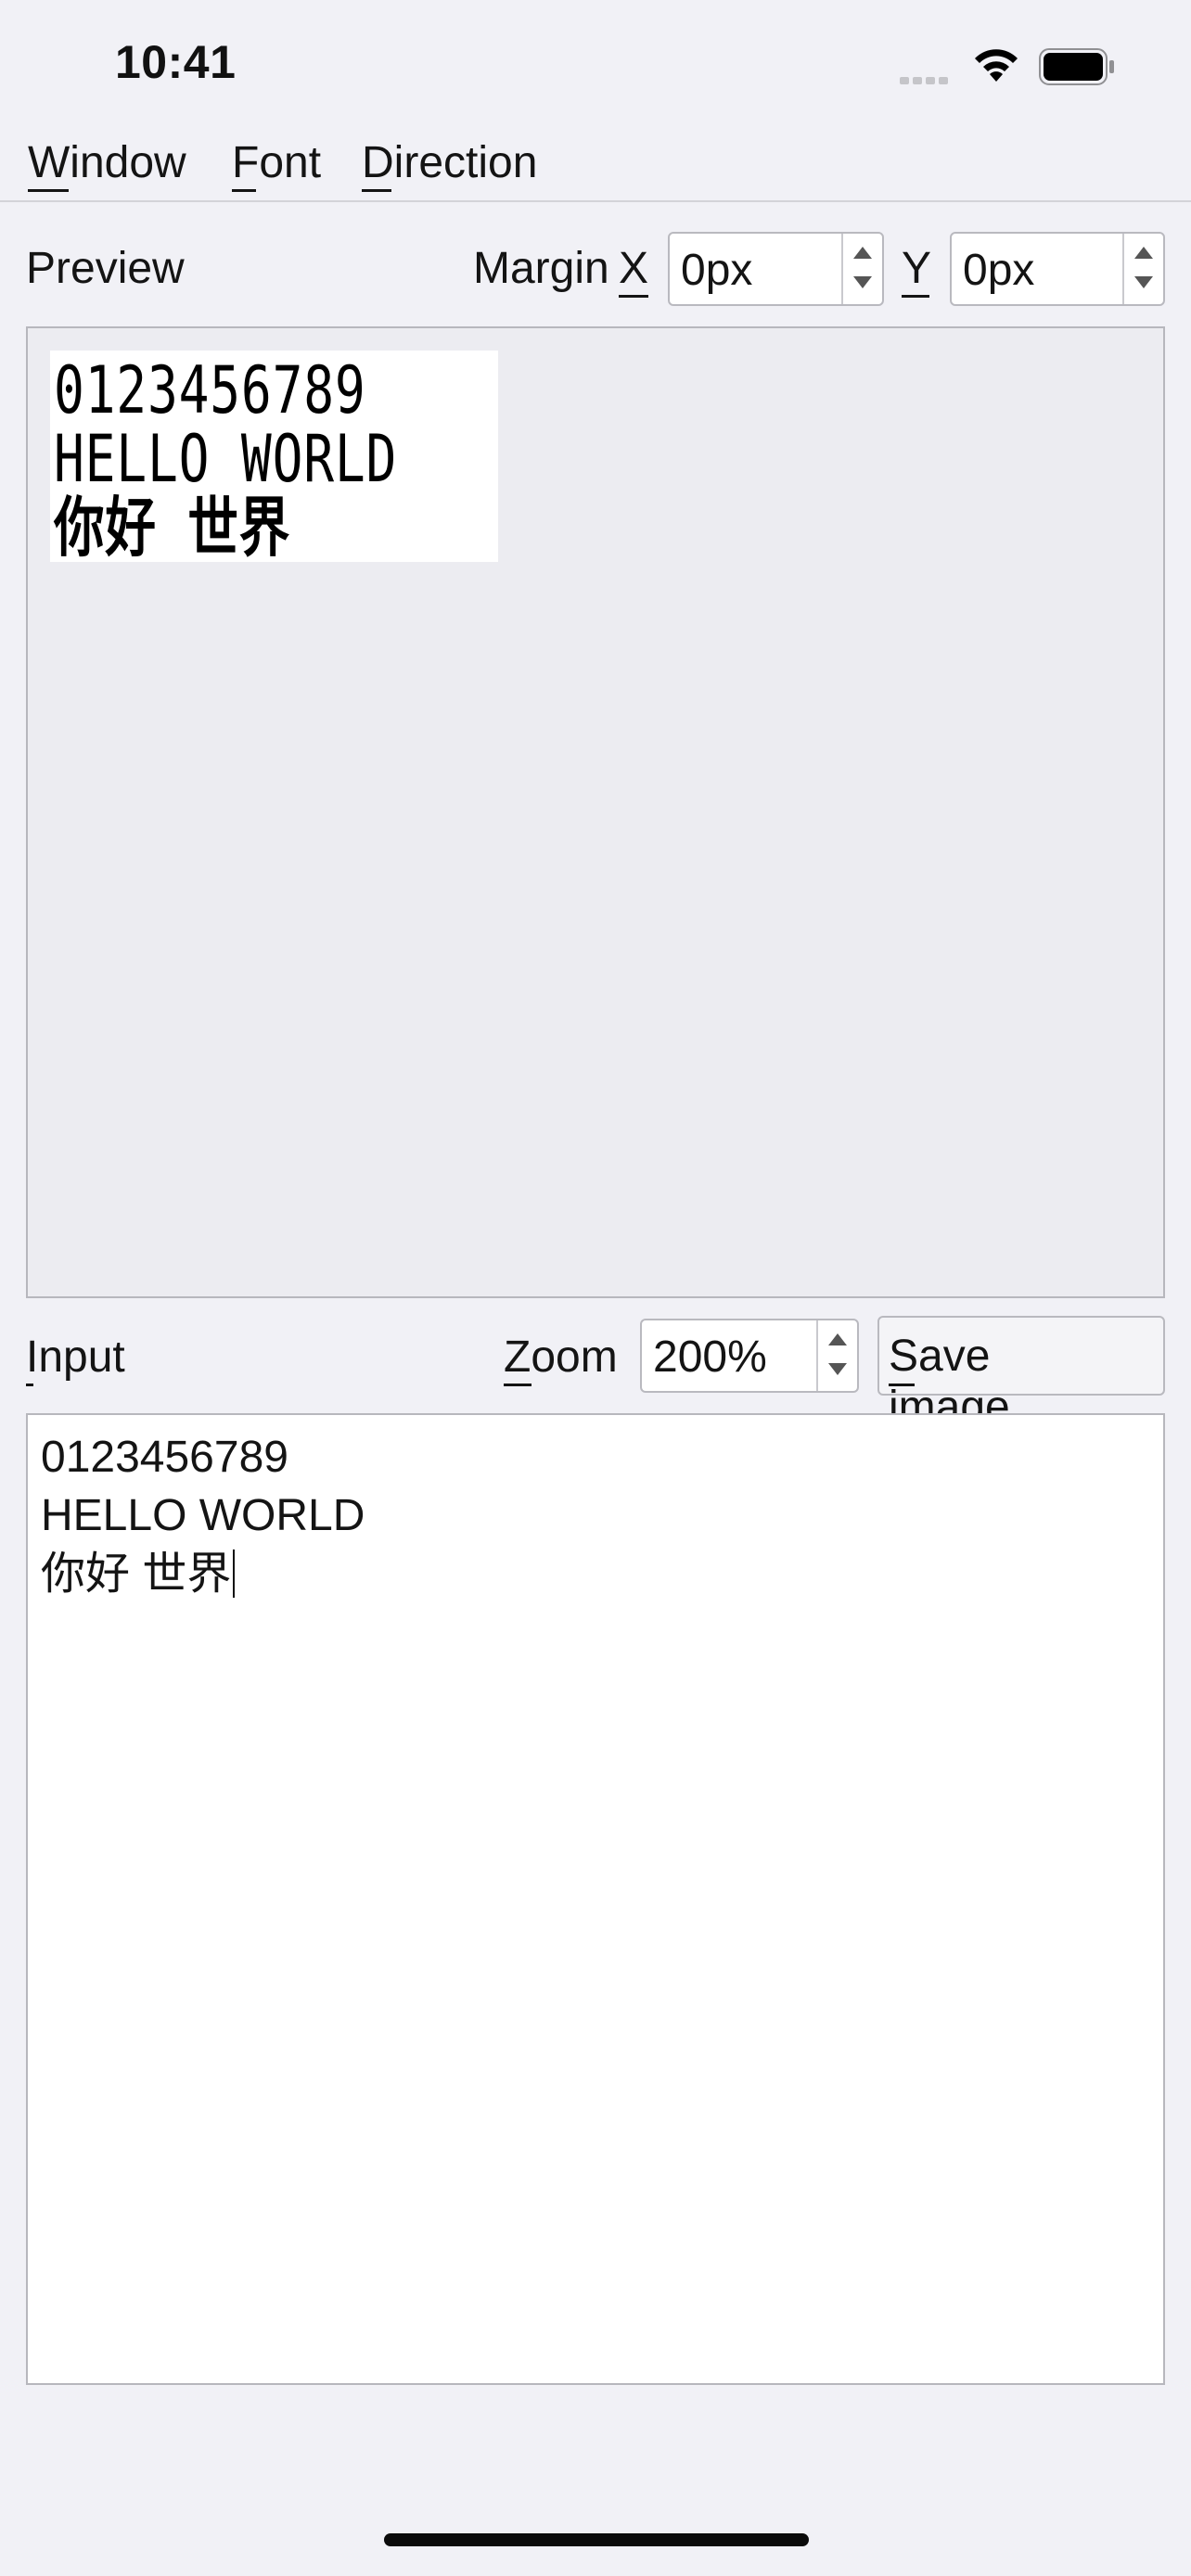  What do you see at coordinates (176, 62) in the screenshot?
I see `status-time: 10:41` at bounding box center [176, 62].